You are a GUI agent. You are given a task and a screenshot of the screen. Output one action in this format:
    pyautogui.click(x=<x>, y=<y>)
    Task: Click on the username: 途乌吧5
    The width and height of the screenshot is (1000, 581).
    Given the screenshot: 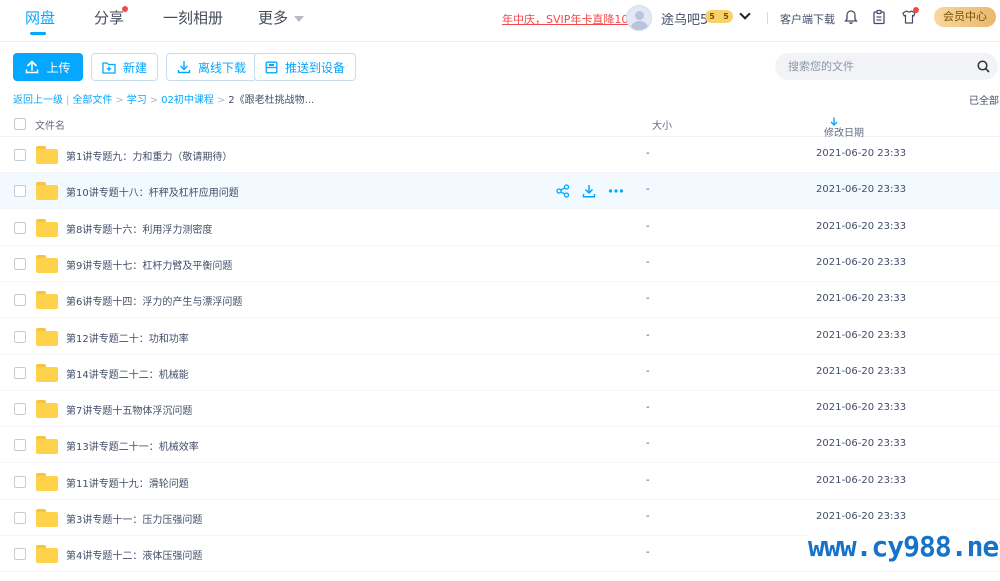 What is the action you would take?
    pyautogui.click(x=684, y=18)
    